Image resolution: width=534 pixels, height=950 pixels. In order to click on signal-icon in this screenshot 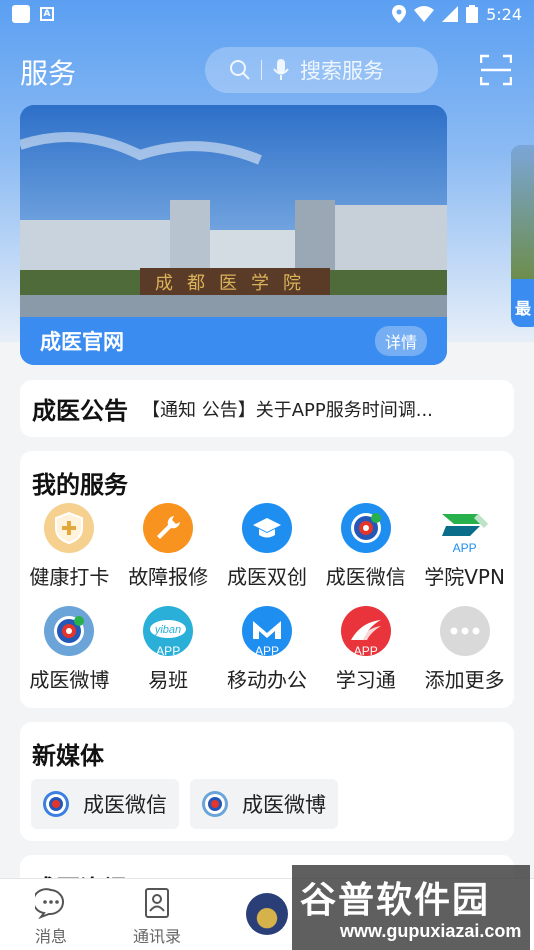, I will do `click(450, 14)`.